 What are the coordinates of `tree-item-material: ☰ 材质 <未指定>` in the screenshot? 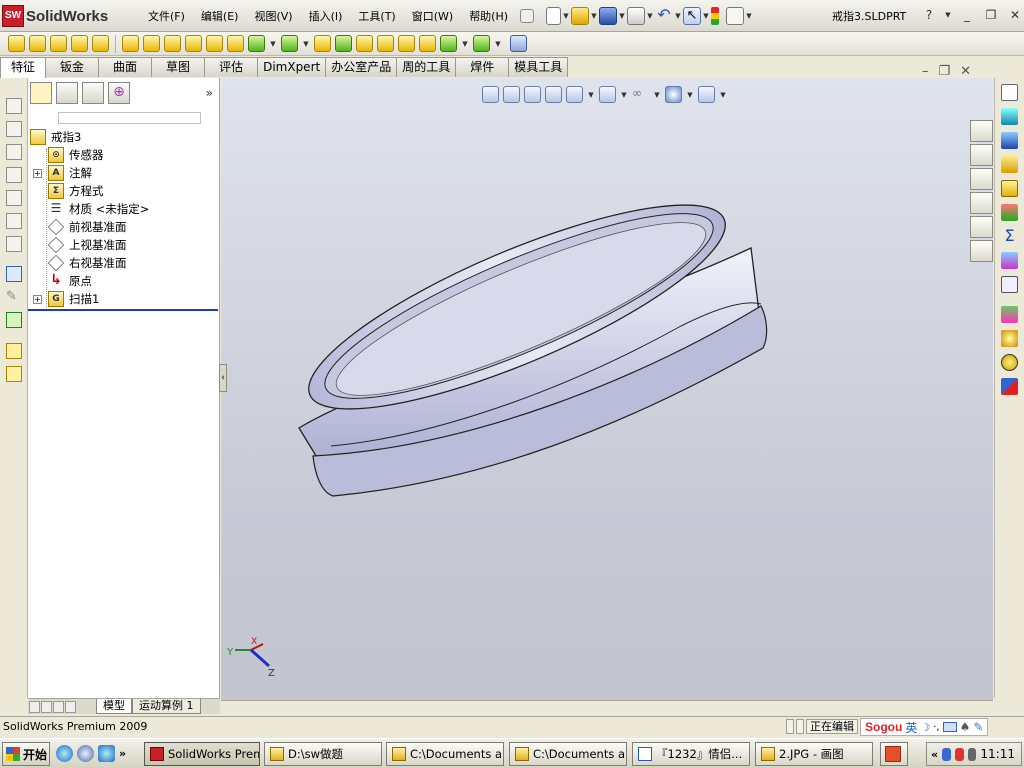 It's located at (99, 209).